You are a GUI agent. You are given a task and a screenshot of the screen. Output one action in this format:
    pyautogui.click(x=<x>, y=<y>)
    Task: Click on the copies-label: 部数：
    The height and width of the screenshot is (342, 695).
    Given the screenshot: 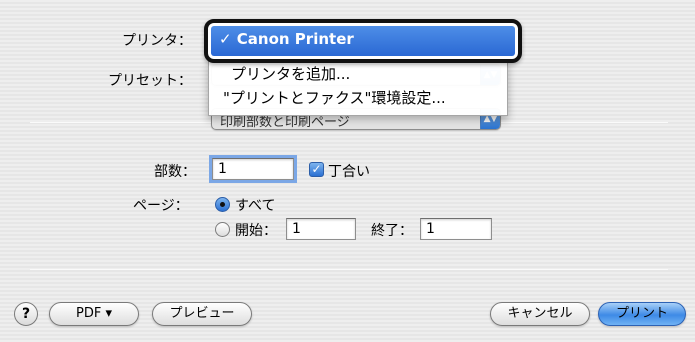 What is the action you would take?
    pyautogui.click(x=175, y=172)
    